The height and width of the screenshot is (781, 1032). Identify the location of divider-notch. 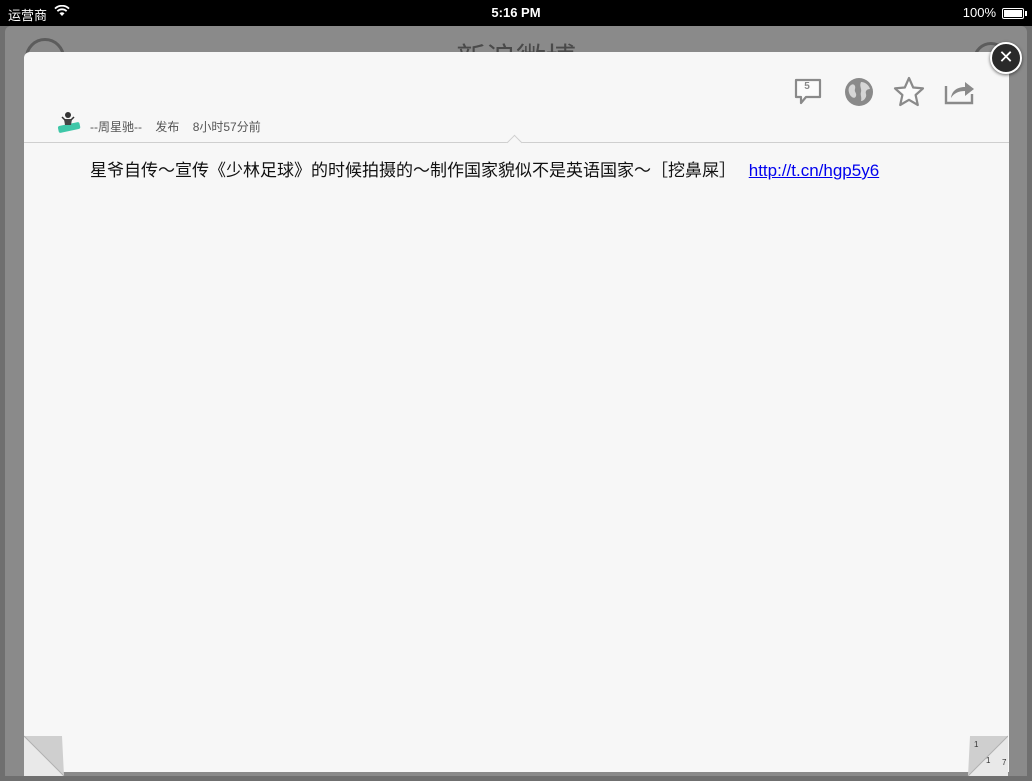
(514, 142).